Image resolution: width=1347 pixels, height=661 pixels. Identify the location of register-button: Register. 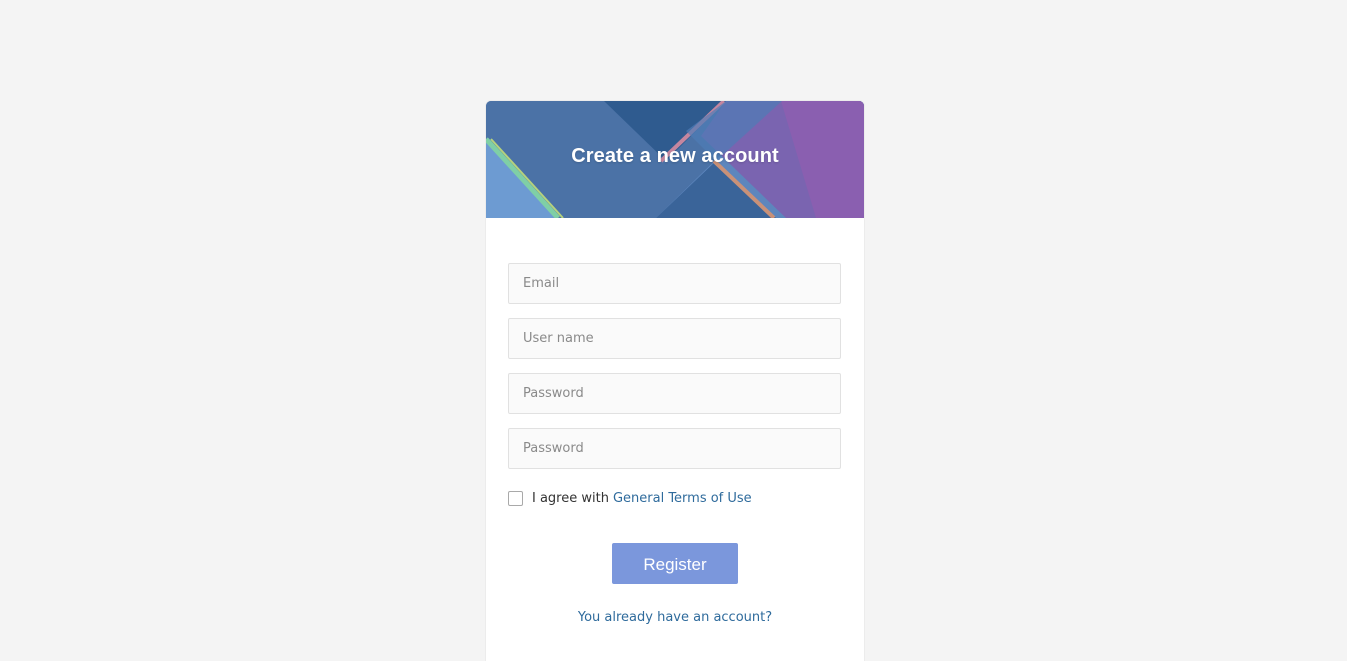
(675, 563).